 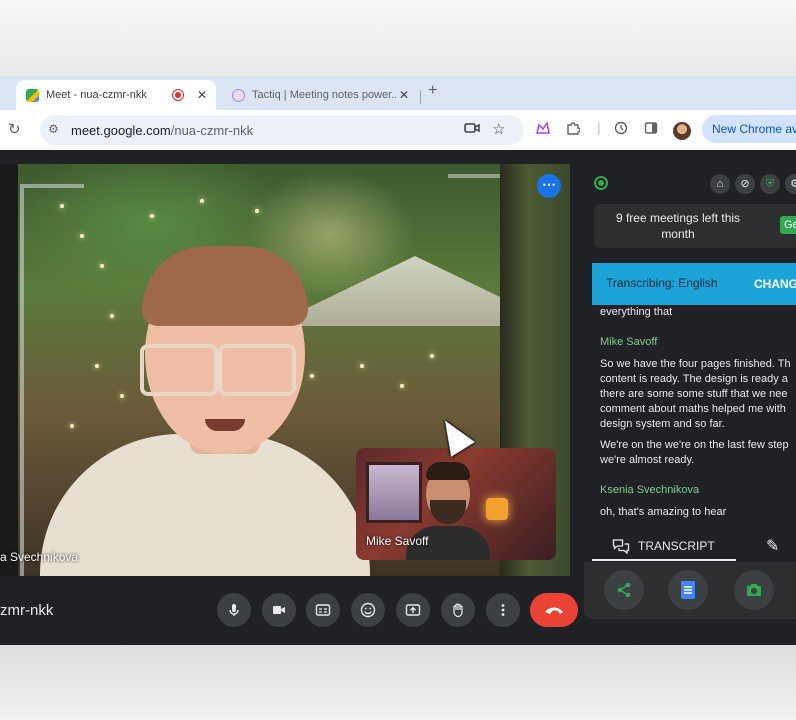 I want to click on google-docs-icon, so click(x=688, y=590).